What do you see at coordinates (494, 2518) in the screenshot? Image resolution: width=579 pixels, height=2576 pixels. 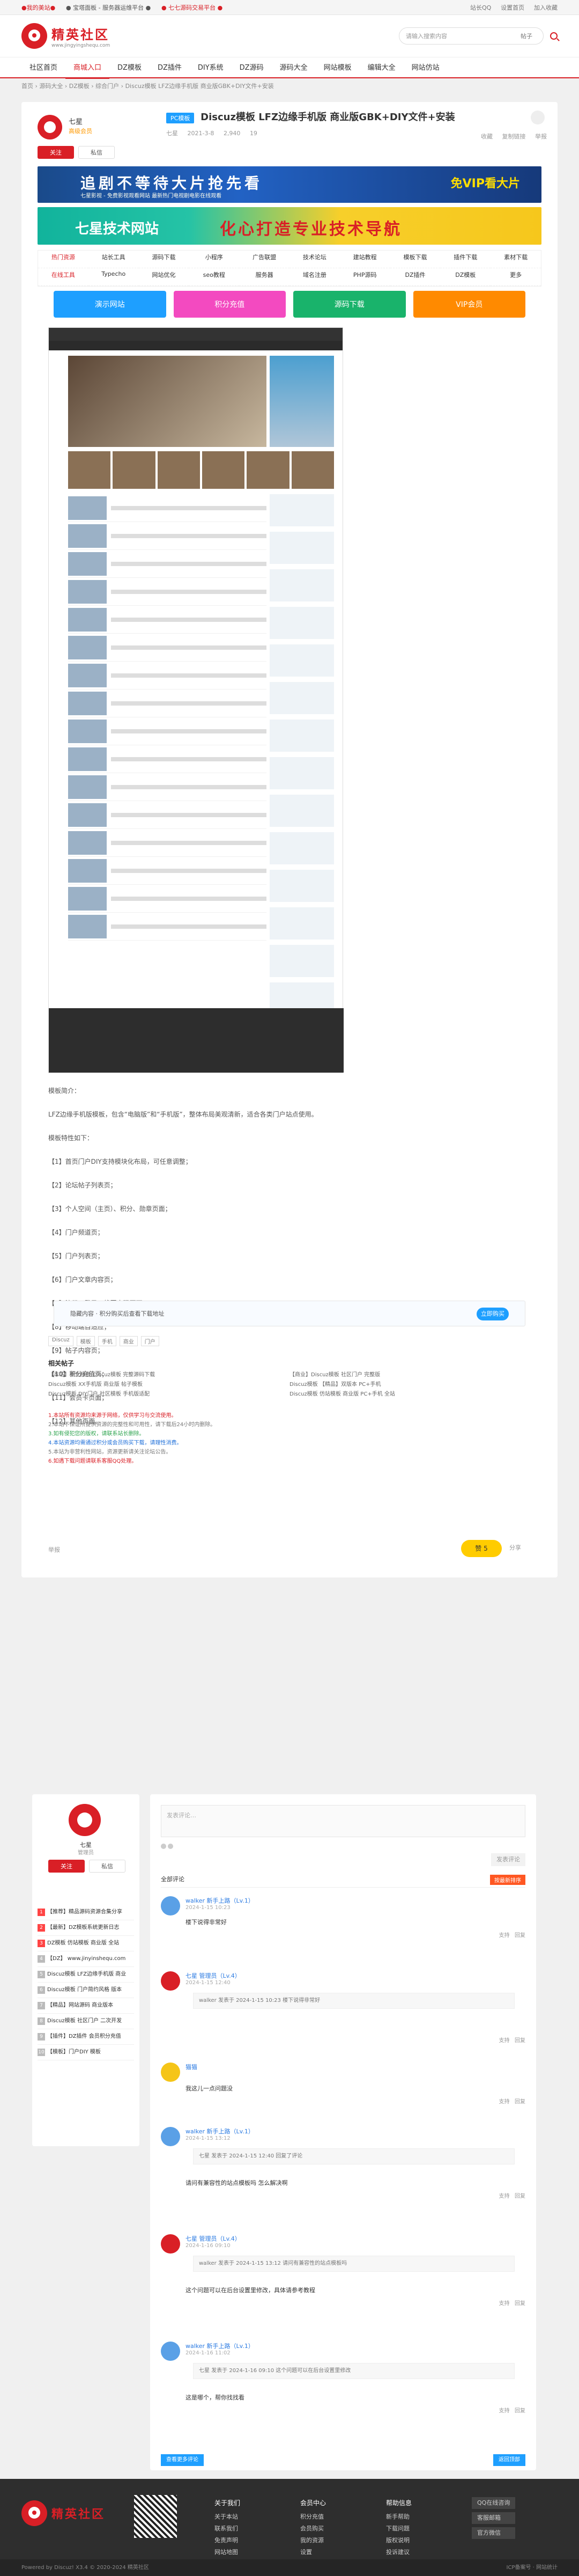 I see `contact-item: 客服邮箱` at bounding box center [494, 2518].